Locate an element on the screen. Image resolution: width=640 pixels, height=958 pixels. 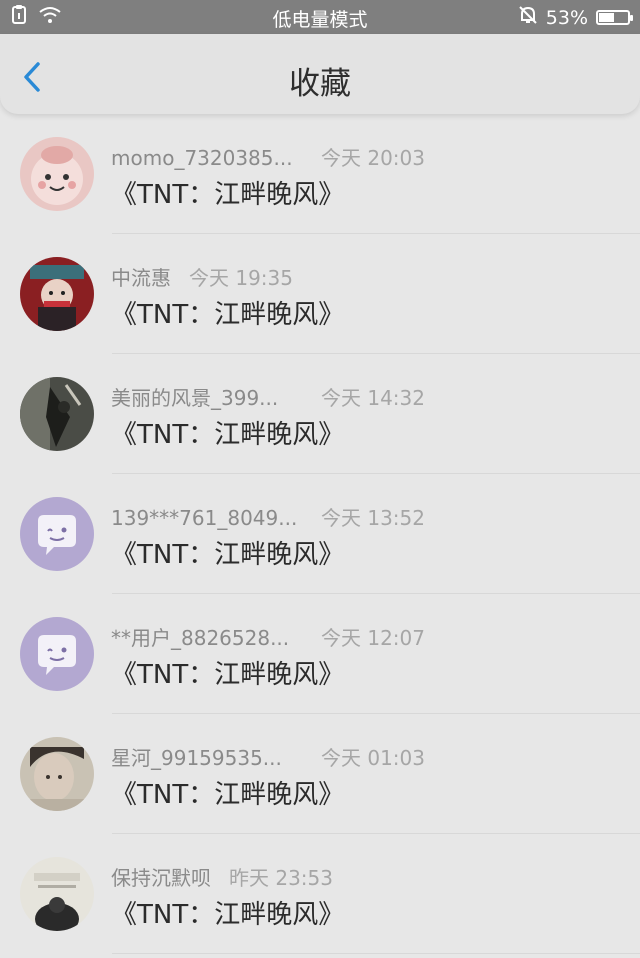
user-name: 保持沉默呗 is located at coordinates (161, 878).